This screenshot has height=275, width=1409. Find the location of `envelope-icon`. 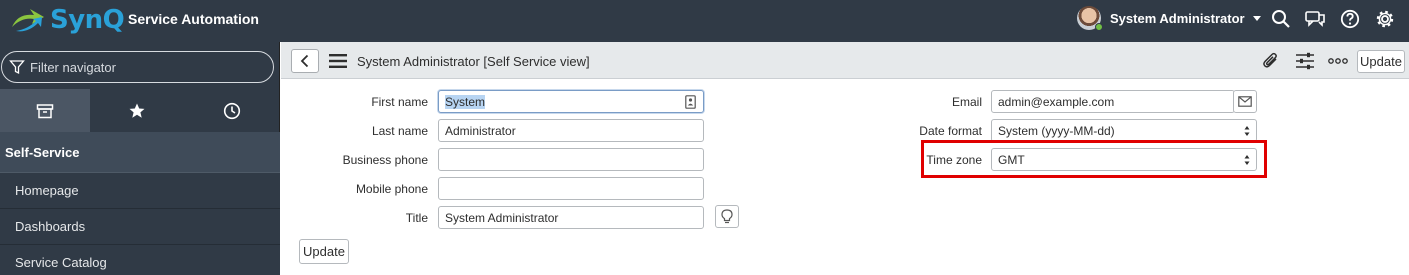

envelope-icon is located at coordinates (1245, 101).